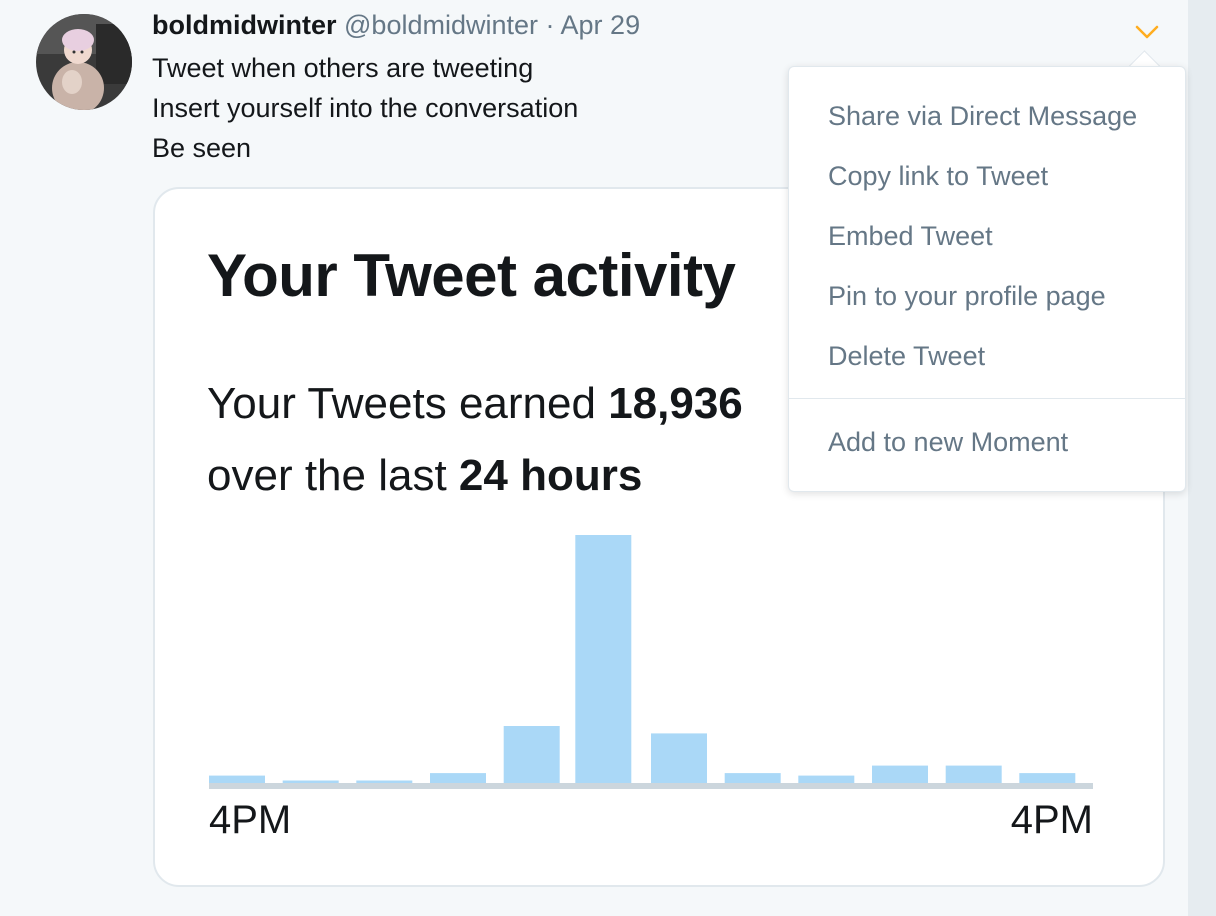 Image resolution: width=1216 pixels, height=916 pixels. Describe the element at coordinates (441, 25) in the screenshot. I see `user-handle: @boldmidwinter` at that location.